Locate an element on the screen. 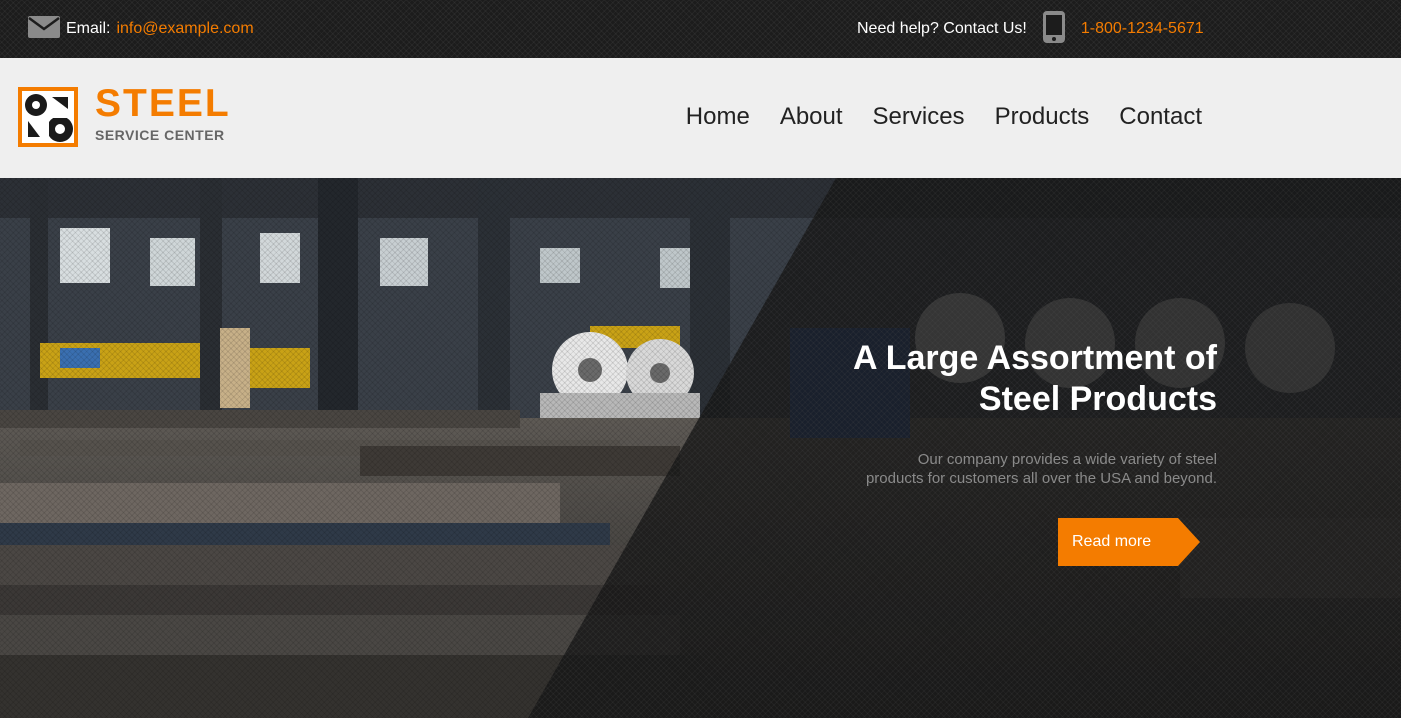  email-info: Email: info@example.com is located at coordinates (141, 29).